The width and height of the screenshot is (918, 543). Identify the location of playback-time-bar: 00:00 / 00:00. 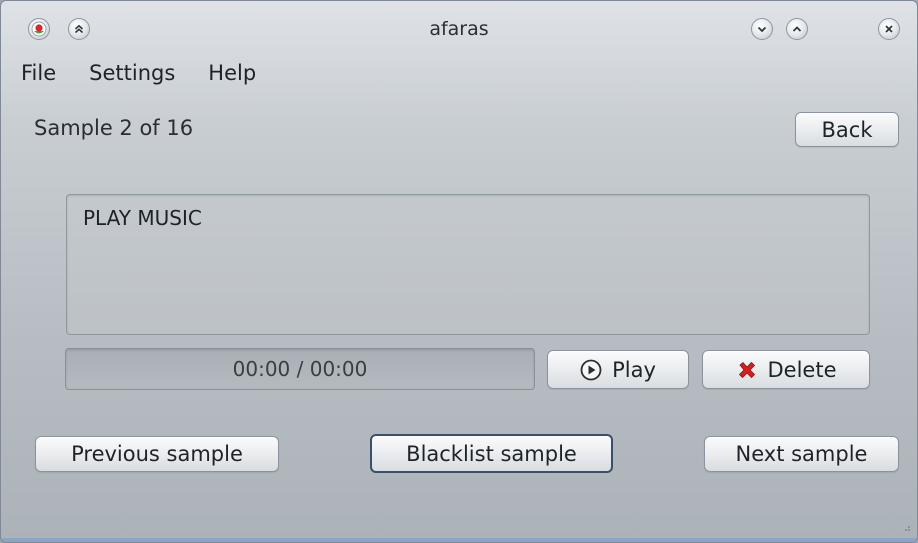
(300, 369).